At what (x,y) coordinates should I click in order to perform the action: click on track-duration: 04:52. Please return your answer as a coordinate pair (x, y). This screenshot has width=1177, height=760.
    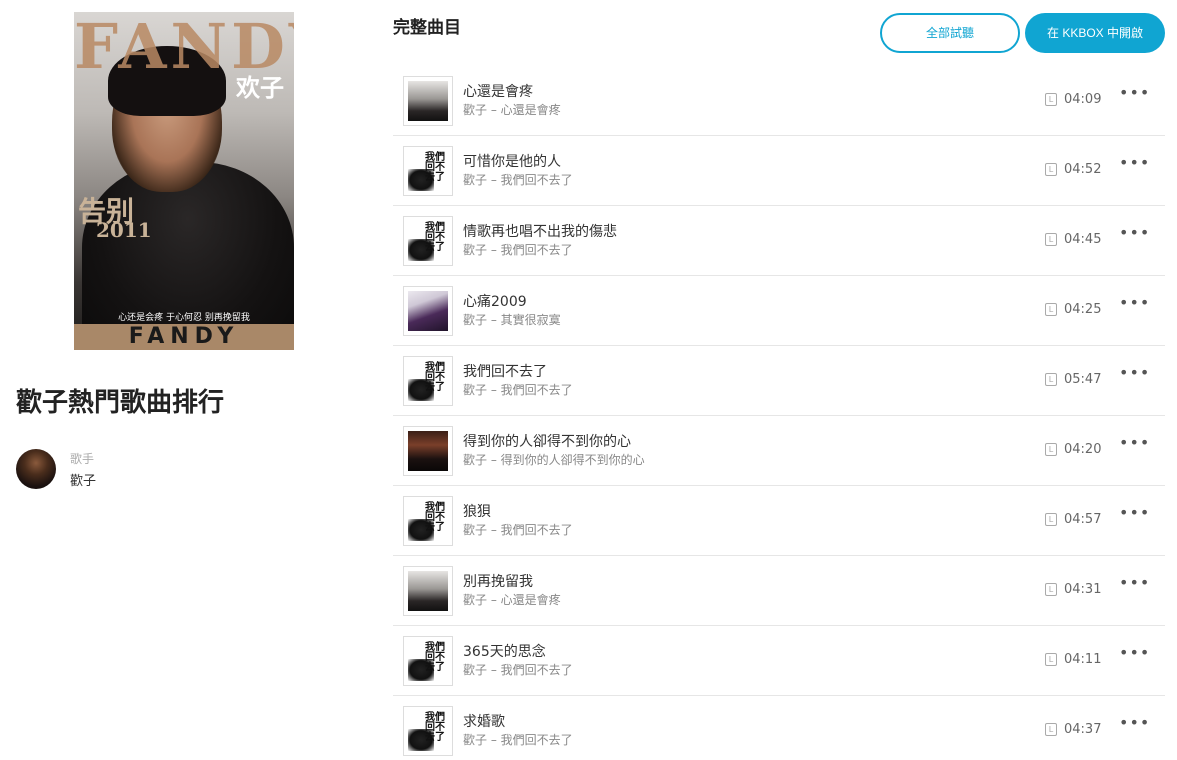
    Looking at the image, I should click on (1083, 169).